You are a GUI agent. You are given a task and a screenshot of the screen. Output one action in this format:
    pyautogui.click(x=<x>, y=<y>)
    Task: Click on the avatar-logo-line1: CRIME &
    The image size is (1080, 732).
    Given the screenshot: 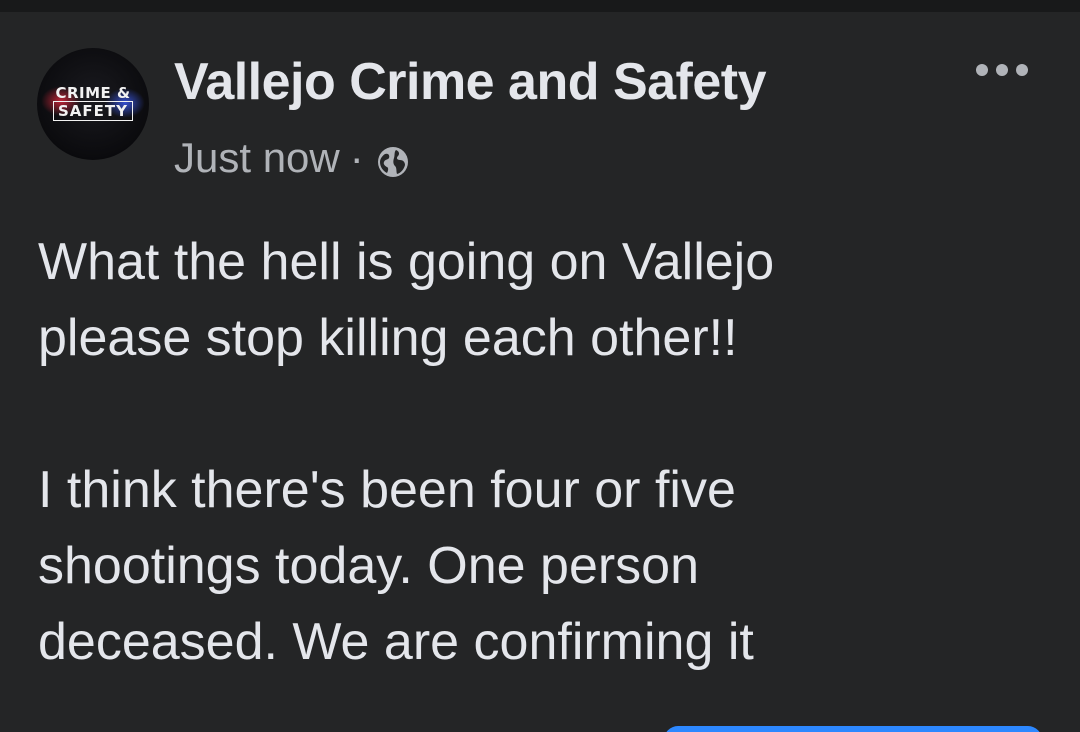 What is the action you would take?
    pyautogui.click(x=93, y=93)
    